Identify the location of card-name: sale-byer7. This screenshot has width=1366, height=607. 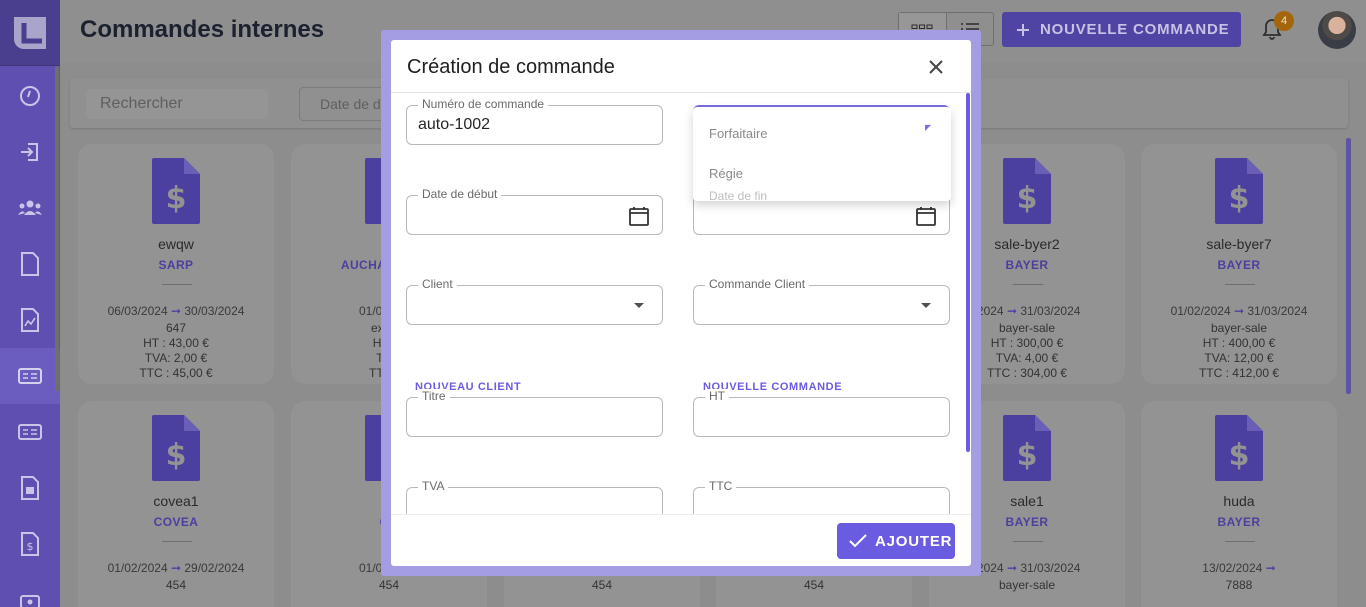
(1239, 244).